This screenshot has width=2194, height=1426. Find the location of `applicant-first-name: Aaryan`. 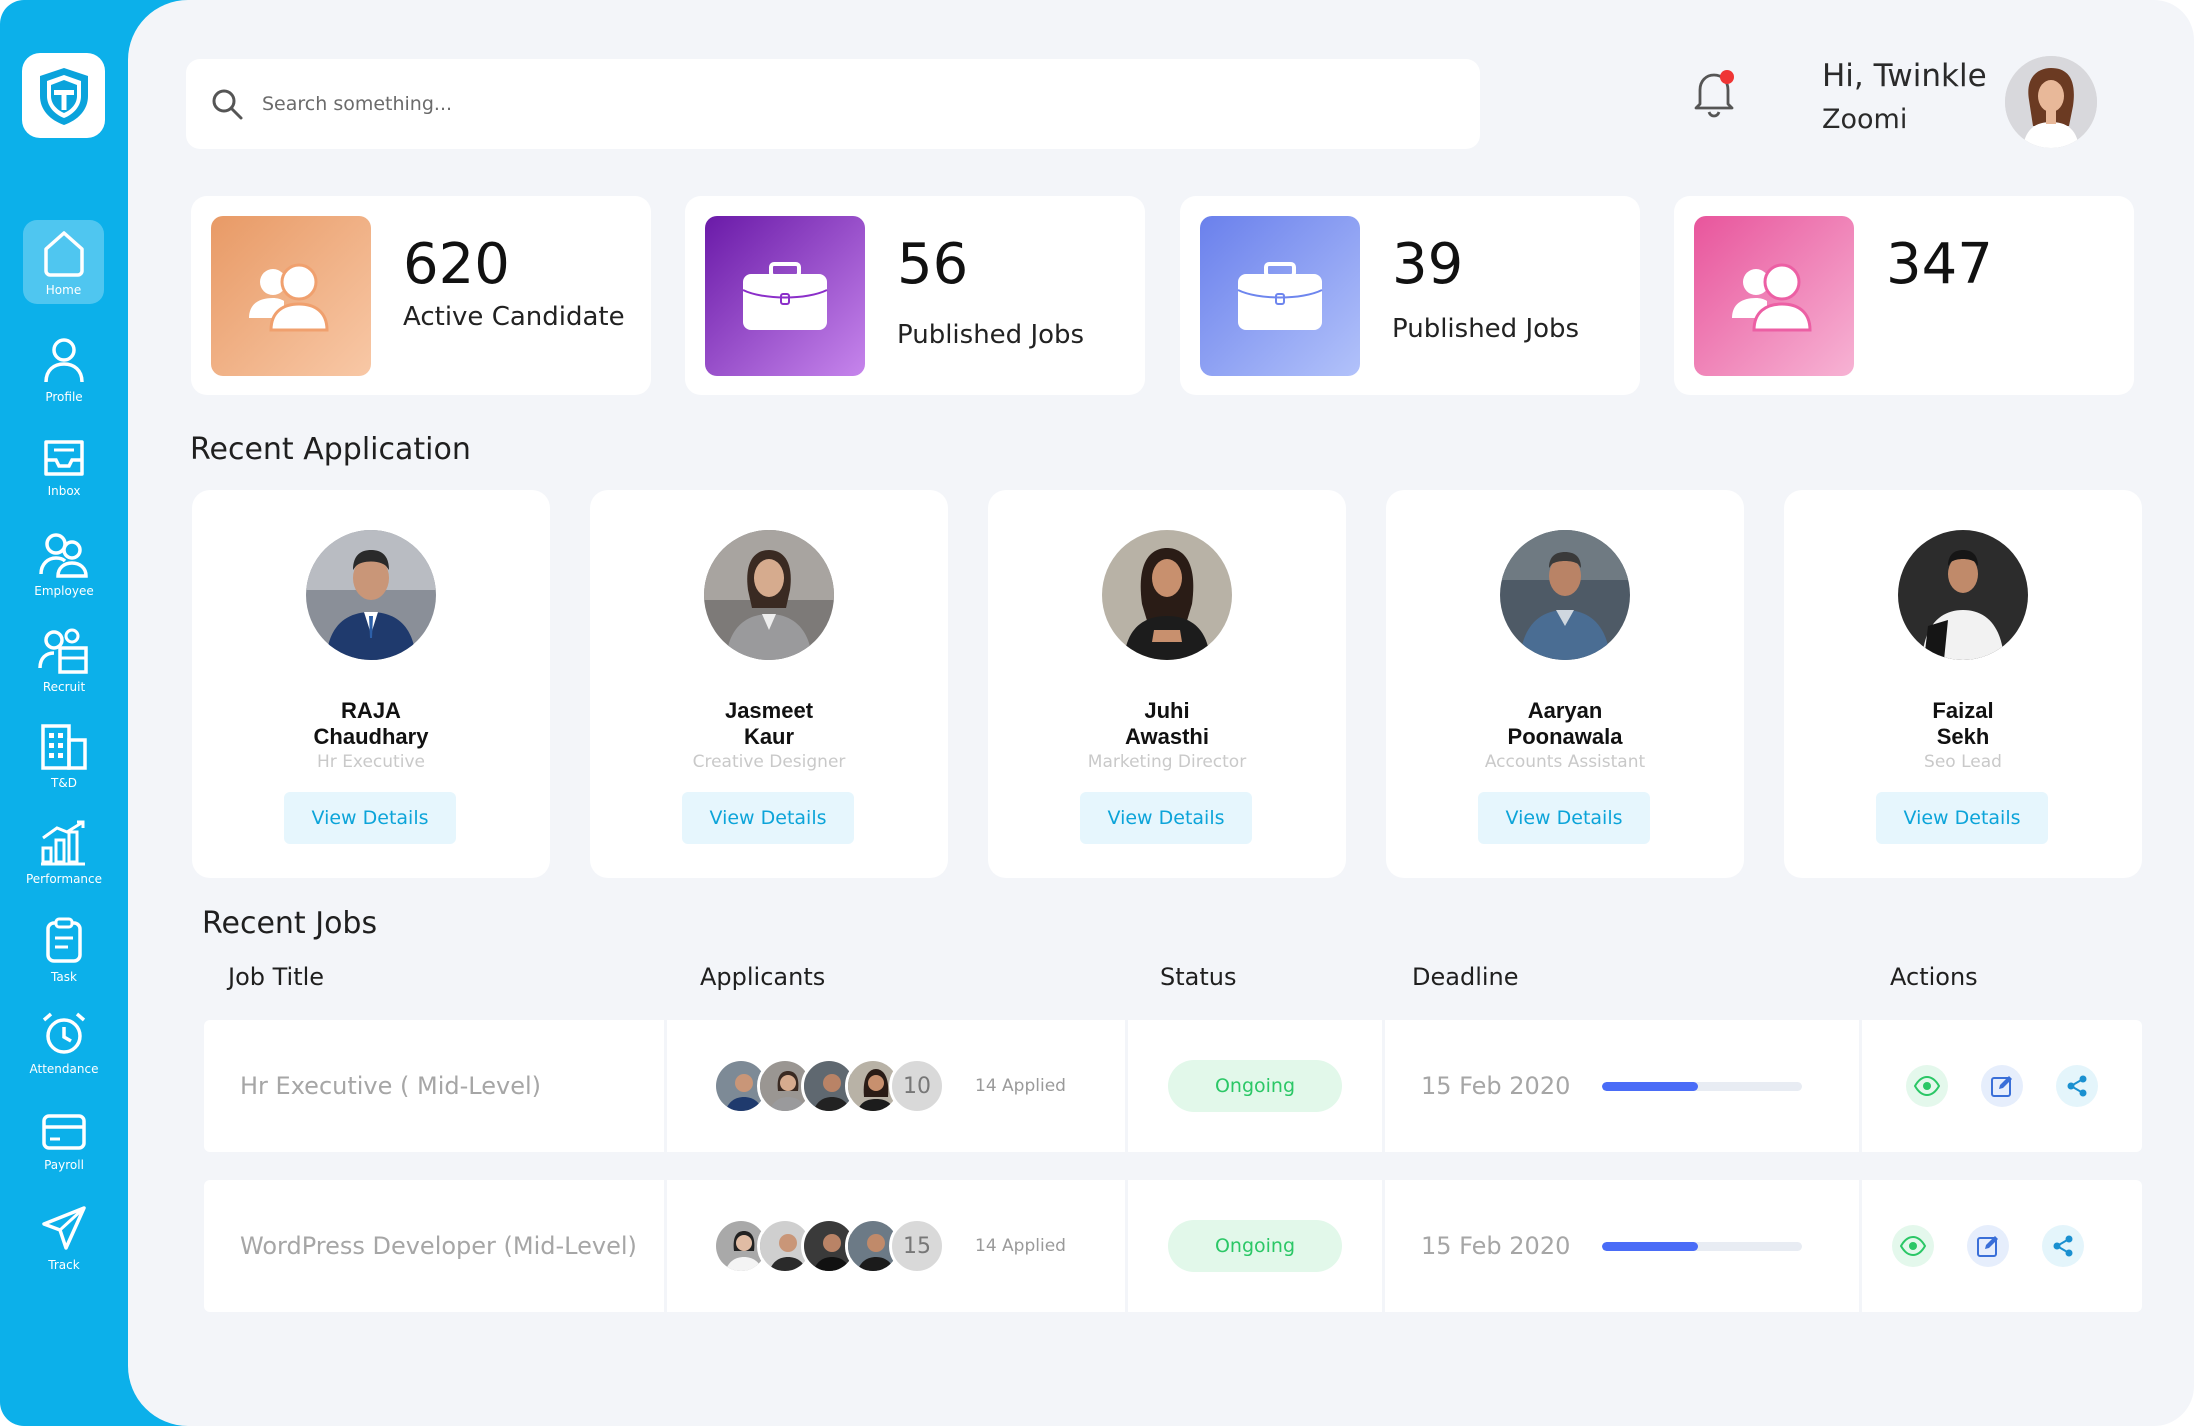

applicant-first-name: Aaryan is located at coordinates (1565, 710).